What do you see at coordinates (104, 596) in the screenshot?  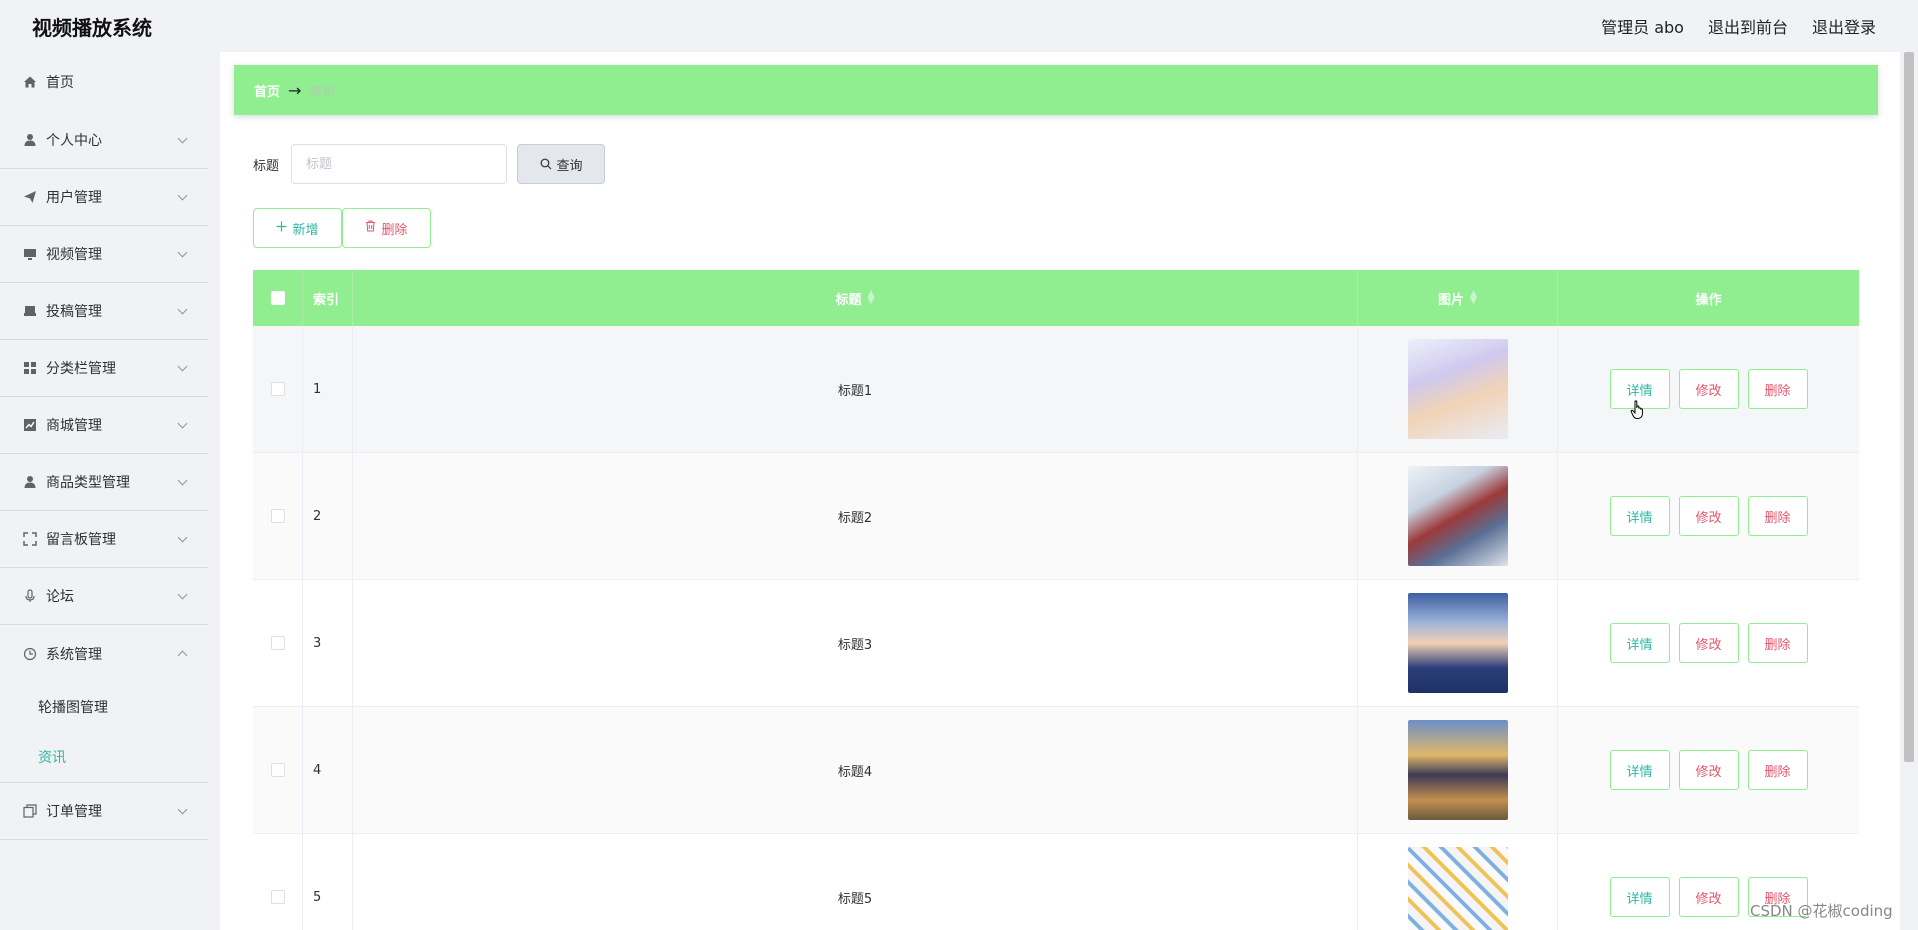 I see `sidebar-item-forum: 论坛` at bounding box center [104, 596].